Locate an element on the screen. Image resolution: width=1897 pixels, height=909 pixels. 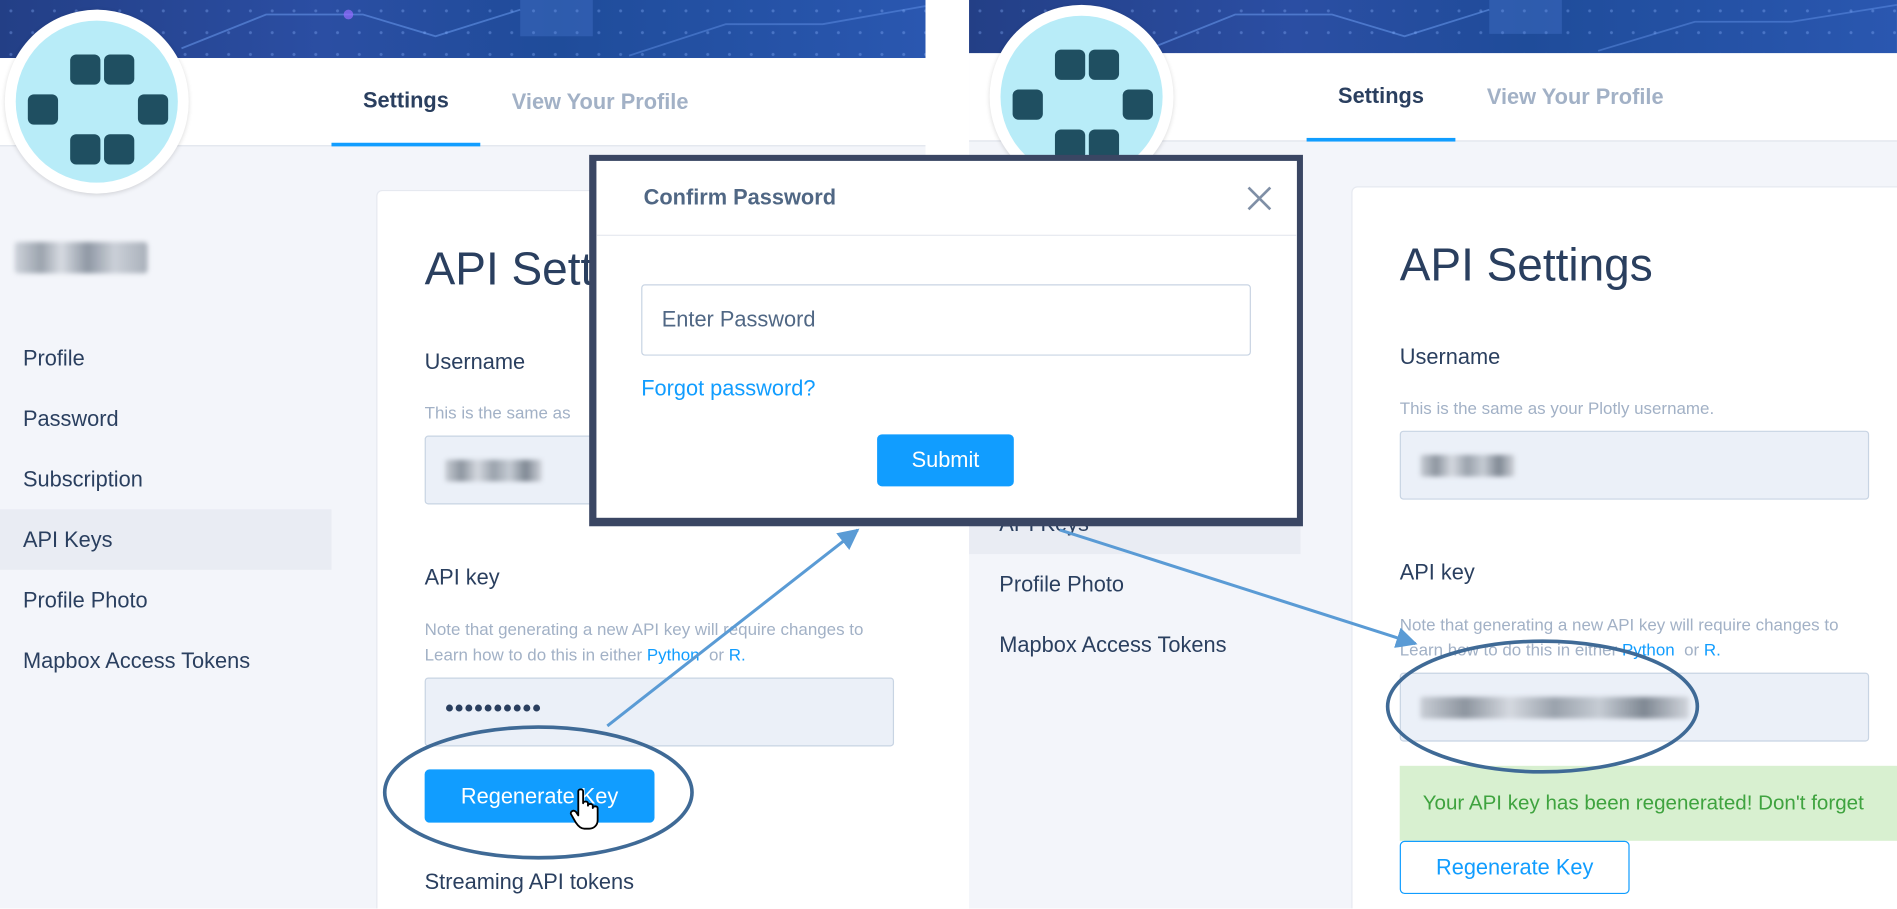
avatar is located at coordinates (96, 101).